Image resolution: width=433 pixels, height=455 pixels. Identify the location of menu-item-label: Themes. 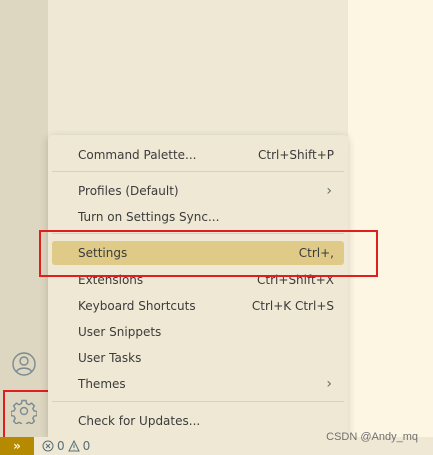
(102, 384).